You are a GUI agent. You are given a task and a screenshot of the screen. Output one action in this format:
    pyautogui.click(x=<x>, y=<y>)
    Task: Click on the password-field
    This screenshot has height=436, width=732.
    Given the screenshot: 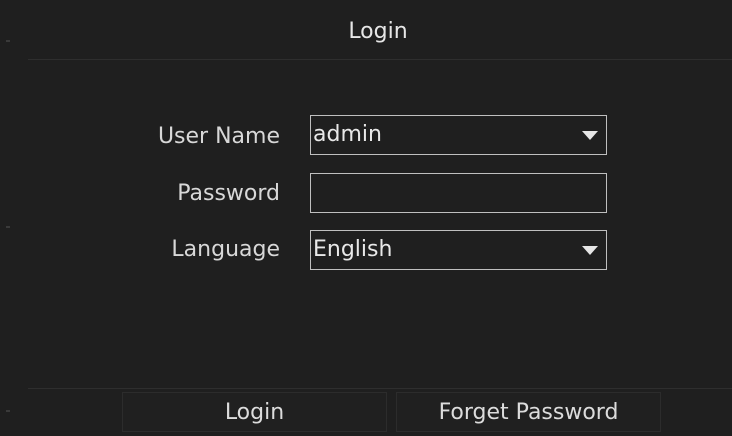 What is the action you would take?
    pyautogui.click(x=458, y=193)
    